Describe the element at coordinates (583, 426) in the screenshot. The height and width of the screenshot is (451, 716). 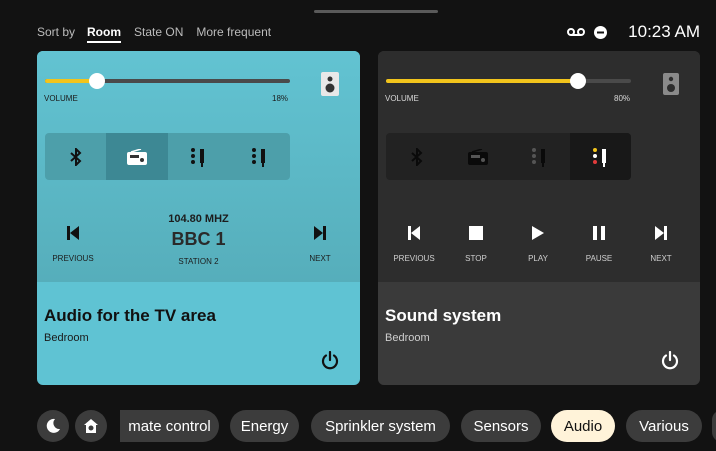
I see `chip-audio: Audio` at that location.